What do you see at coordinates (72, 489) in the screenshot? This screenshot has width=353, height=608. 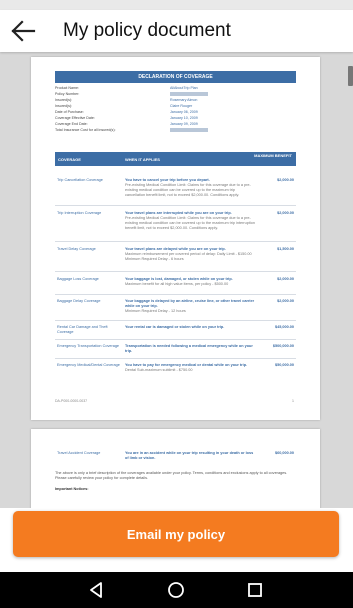 I see `notices-heading: Important Notices:` at bounding box center [72, 489].